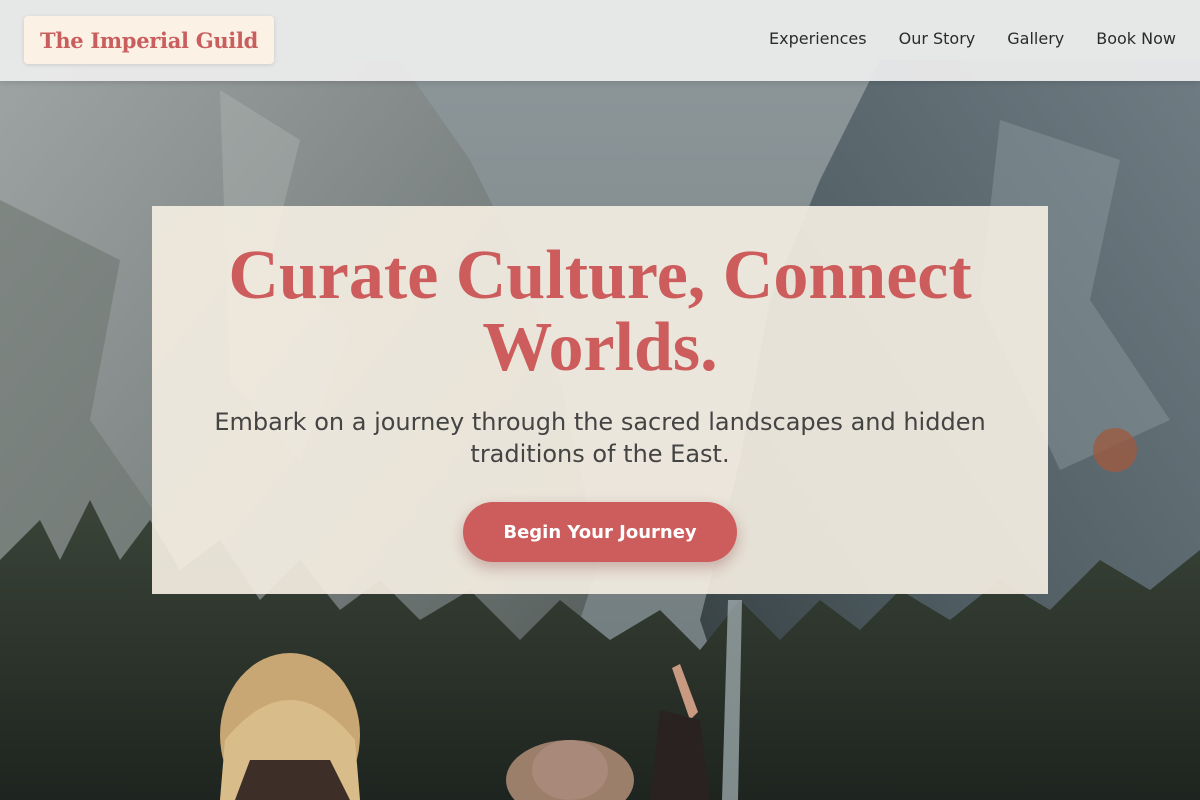 The width and height of the screenshot is (1200, 800). I want to click on nav-link-our-story: Our Story, so click(937, 38).